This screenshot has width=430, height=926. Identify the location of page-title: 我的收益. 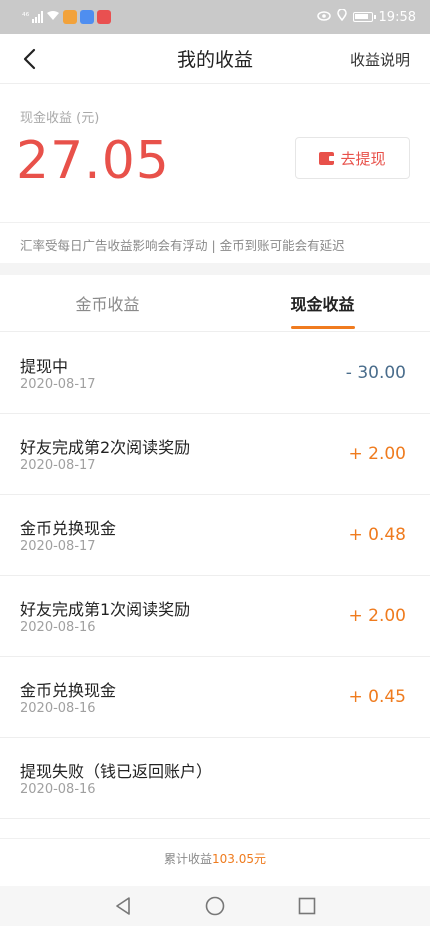
(214, 60).